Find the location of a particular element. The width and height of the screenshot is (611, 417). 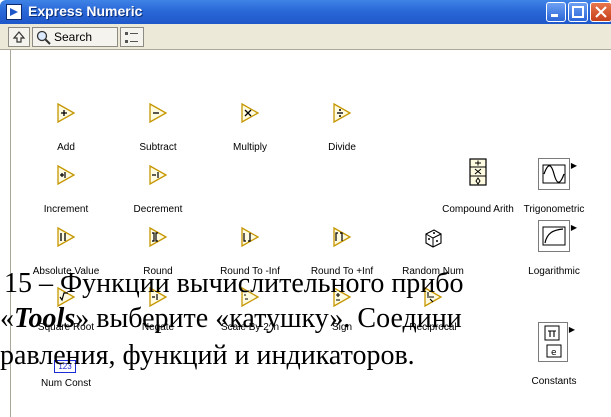

decrement-item: Decrement is located at coordinates (158, 190).